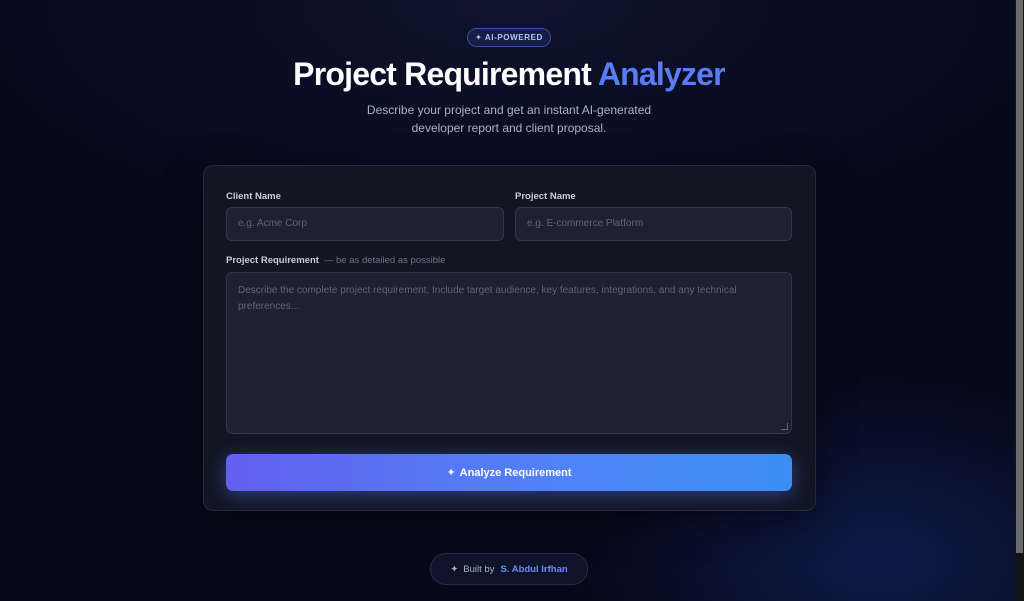 Image resolution: width=1024 pixels, height=601 pixels. I want to click on title-accent: Analyzer, so click(661, 74).